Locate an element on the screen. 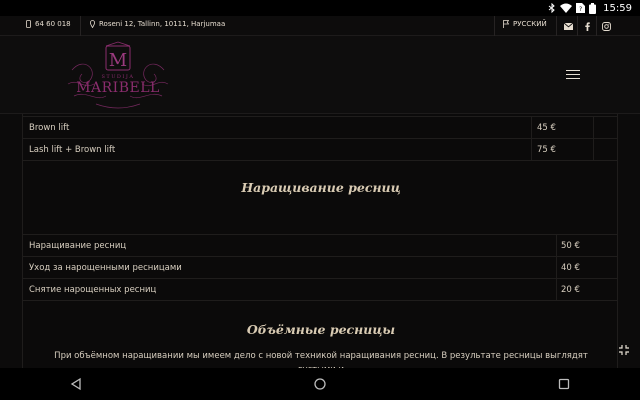  section-title-volume: Объёмные ресницы is located at coordinates (321, 329).